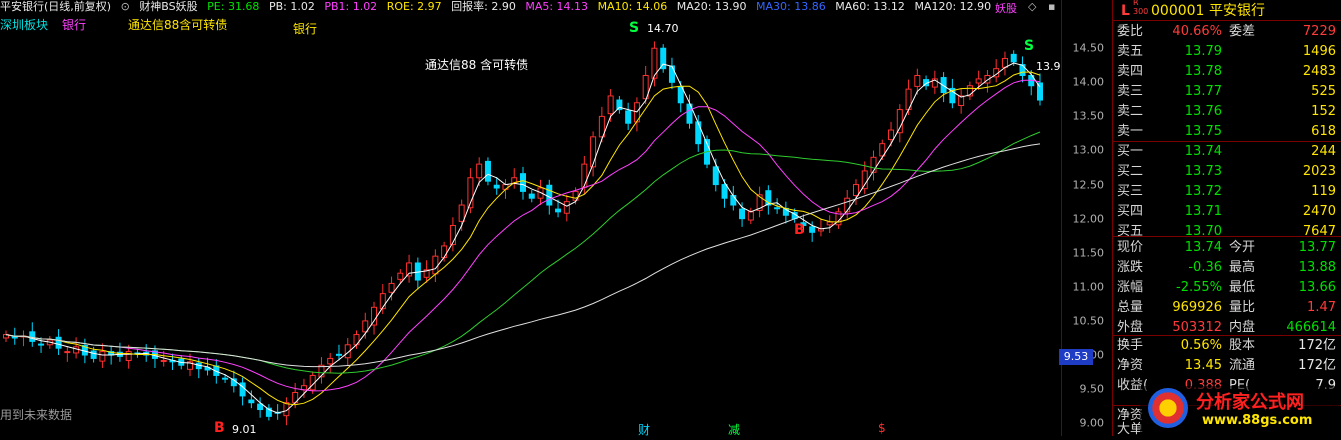  Describe the element at coordinates (1203, 365) in the screenshot. I see `quote-value: 13.45` at that location.